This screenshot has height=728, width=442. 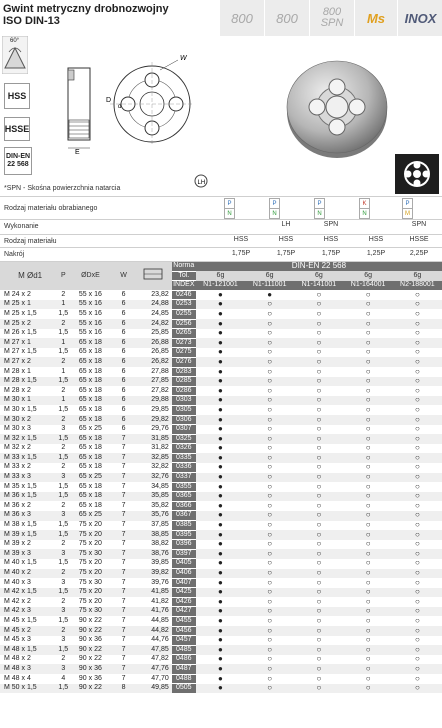 What do you see at coordinates (17, 129) in the screenshot?
I see `hsse-badge: HSSE` at bounding box center [17, 129].